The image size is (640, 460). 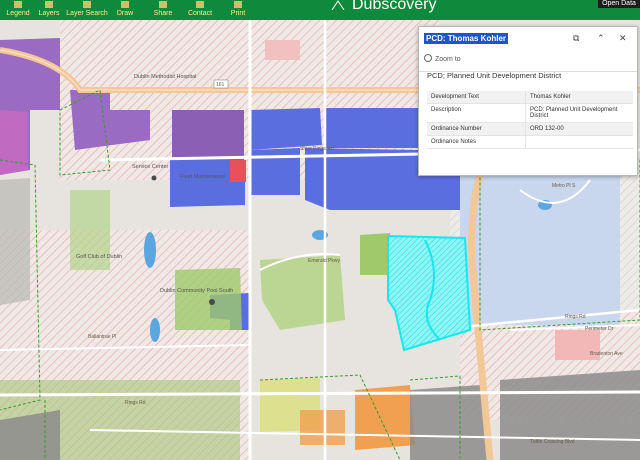 What do you see at coordinates (200, 4) in the screenshot?
I see `contact-icon` at bounding box center [200, 4].